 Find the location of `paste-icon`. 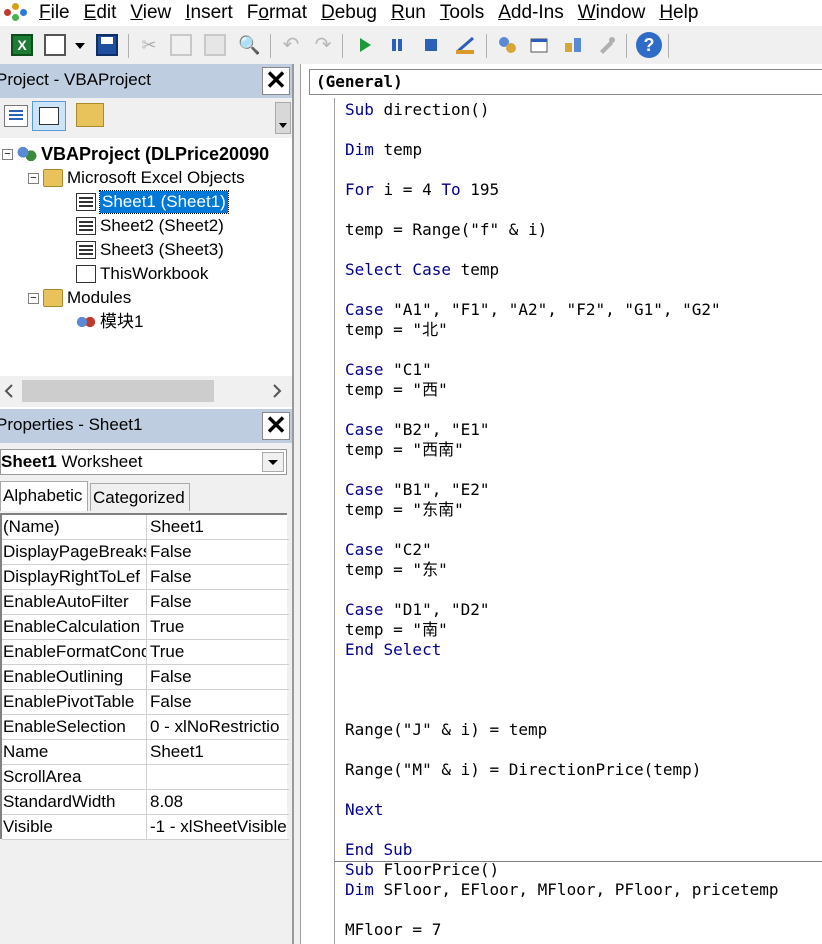

paste-icon is located at coordinates (215, 45).